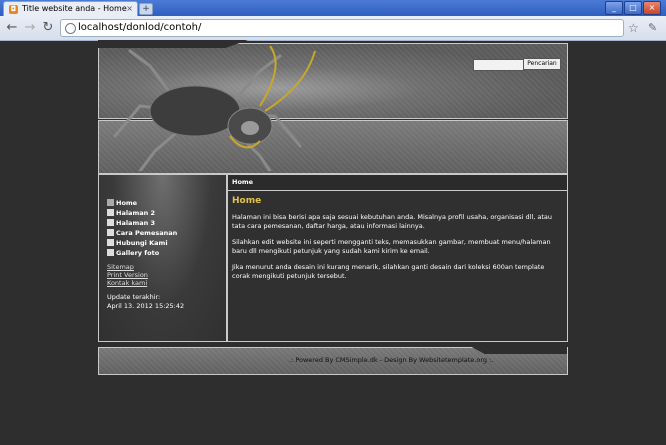  I want to click on search-input, so click(499, 65).